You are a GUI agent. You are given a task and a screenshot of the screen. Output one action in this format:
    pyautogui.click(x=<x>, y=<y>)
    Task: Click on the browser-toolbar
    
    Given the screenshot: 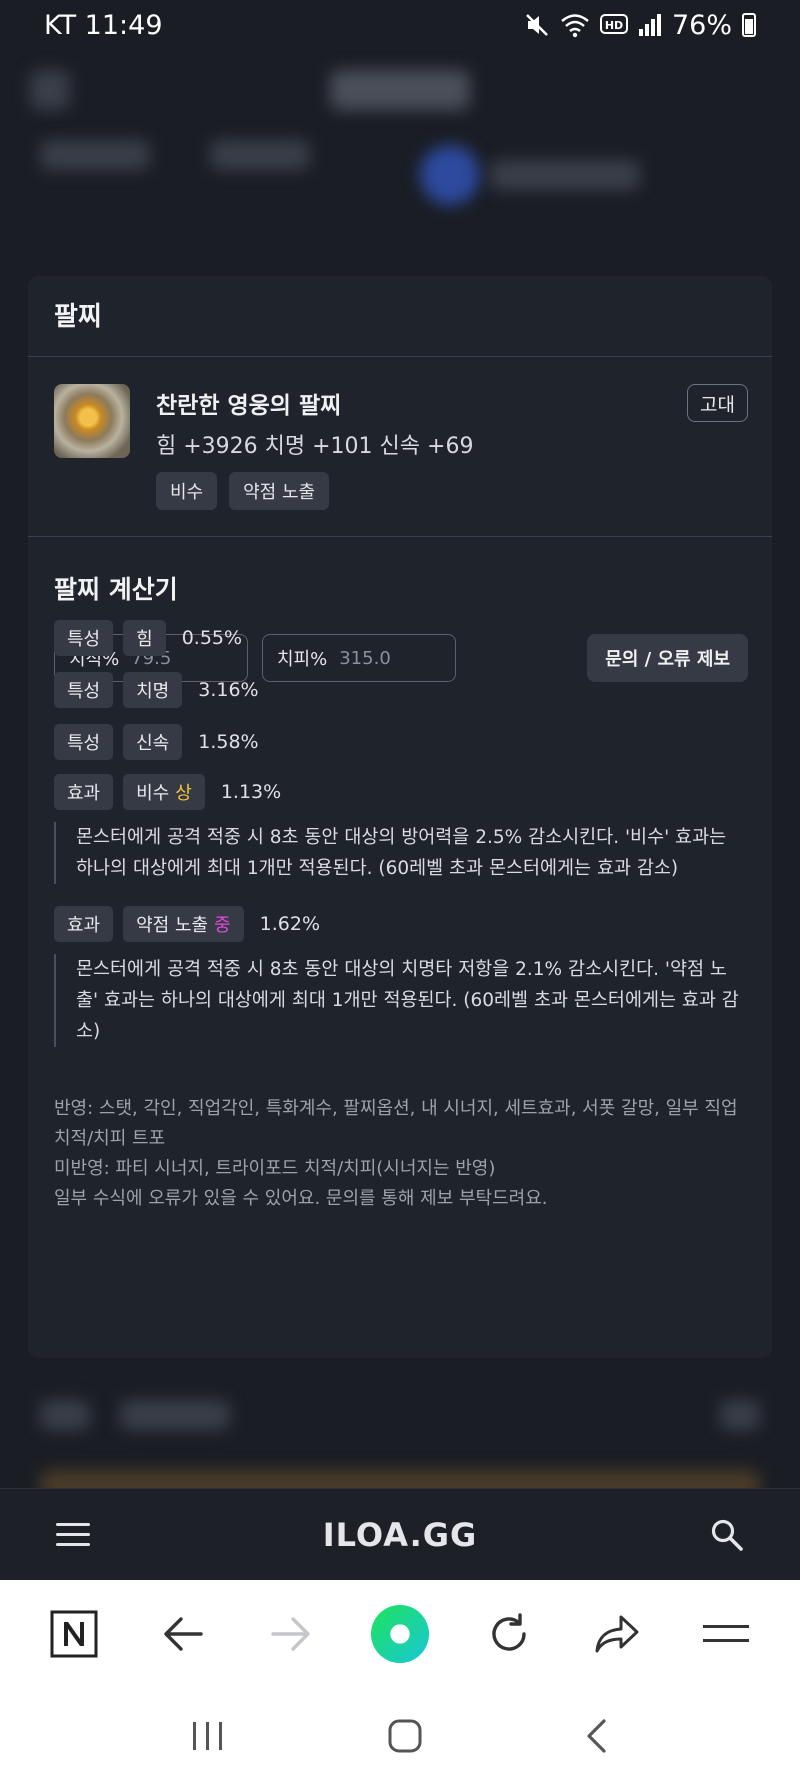 What is the action you would take?
    pyautogui.click(x=400, y=1634)
    